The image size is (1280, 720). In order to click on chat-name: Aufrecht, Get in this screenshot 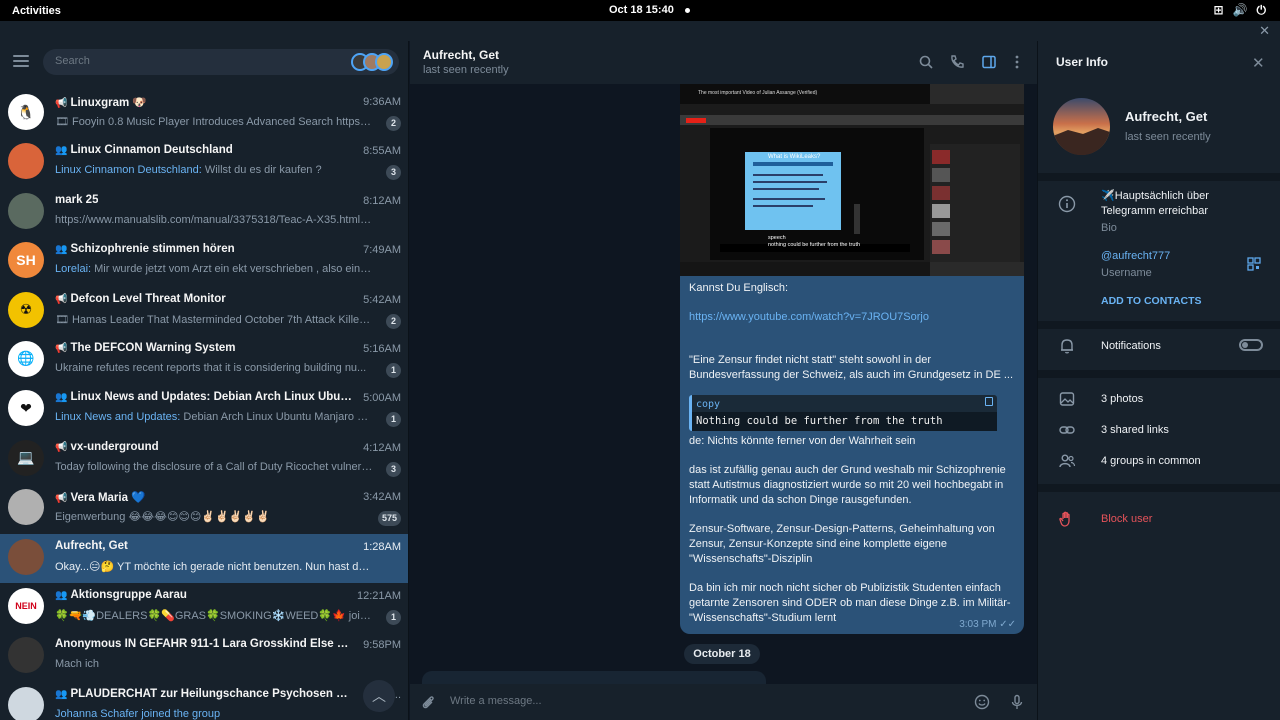, I will do `click(91, 545)`.